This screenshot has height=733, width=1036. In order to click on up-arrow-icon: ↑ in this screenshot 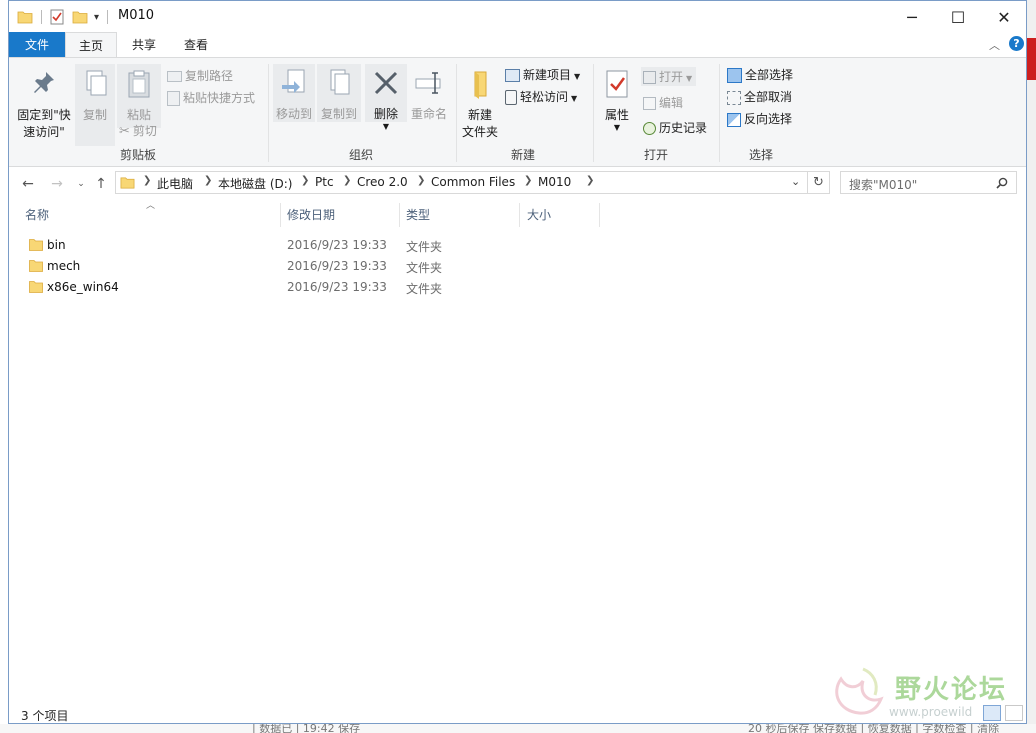, I will do `click(101, 184)`.